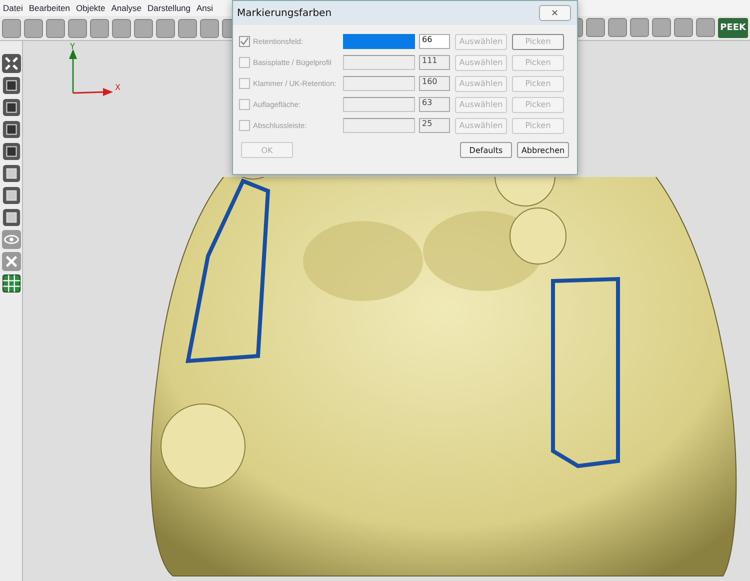  I want to click on eye-icon, so click(11, 239).